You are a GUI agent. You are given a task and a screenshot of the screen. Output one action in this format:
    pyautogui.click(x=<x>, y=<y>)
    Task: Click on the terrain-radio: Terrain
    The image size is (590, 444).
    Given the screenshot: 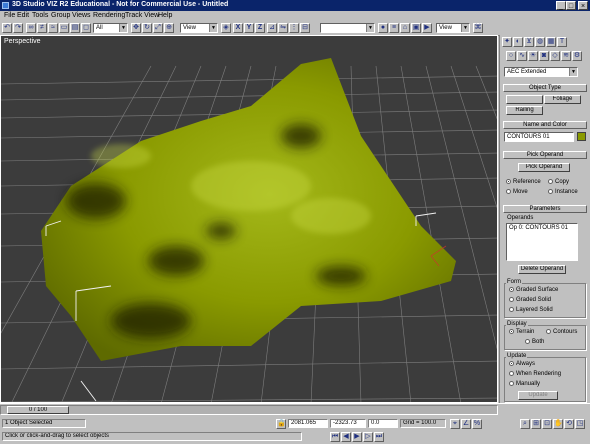 What is the action you would take?
    pyautogui.click(x=521, y=332)
    